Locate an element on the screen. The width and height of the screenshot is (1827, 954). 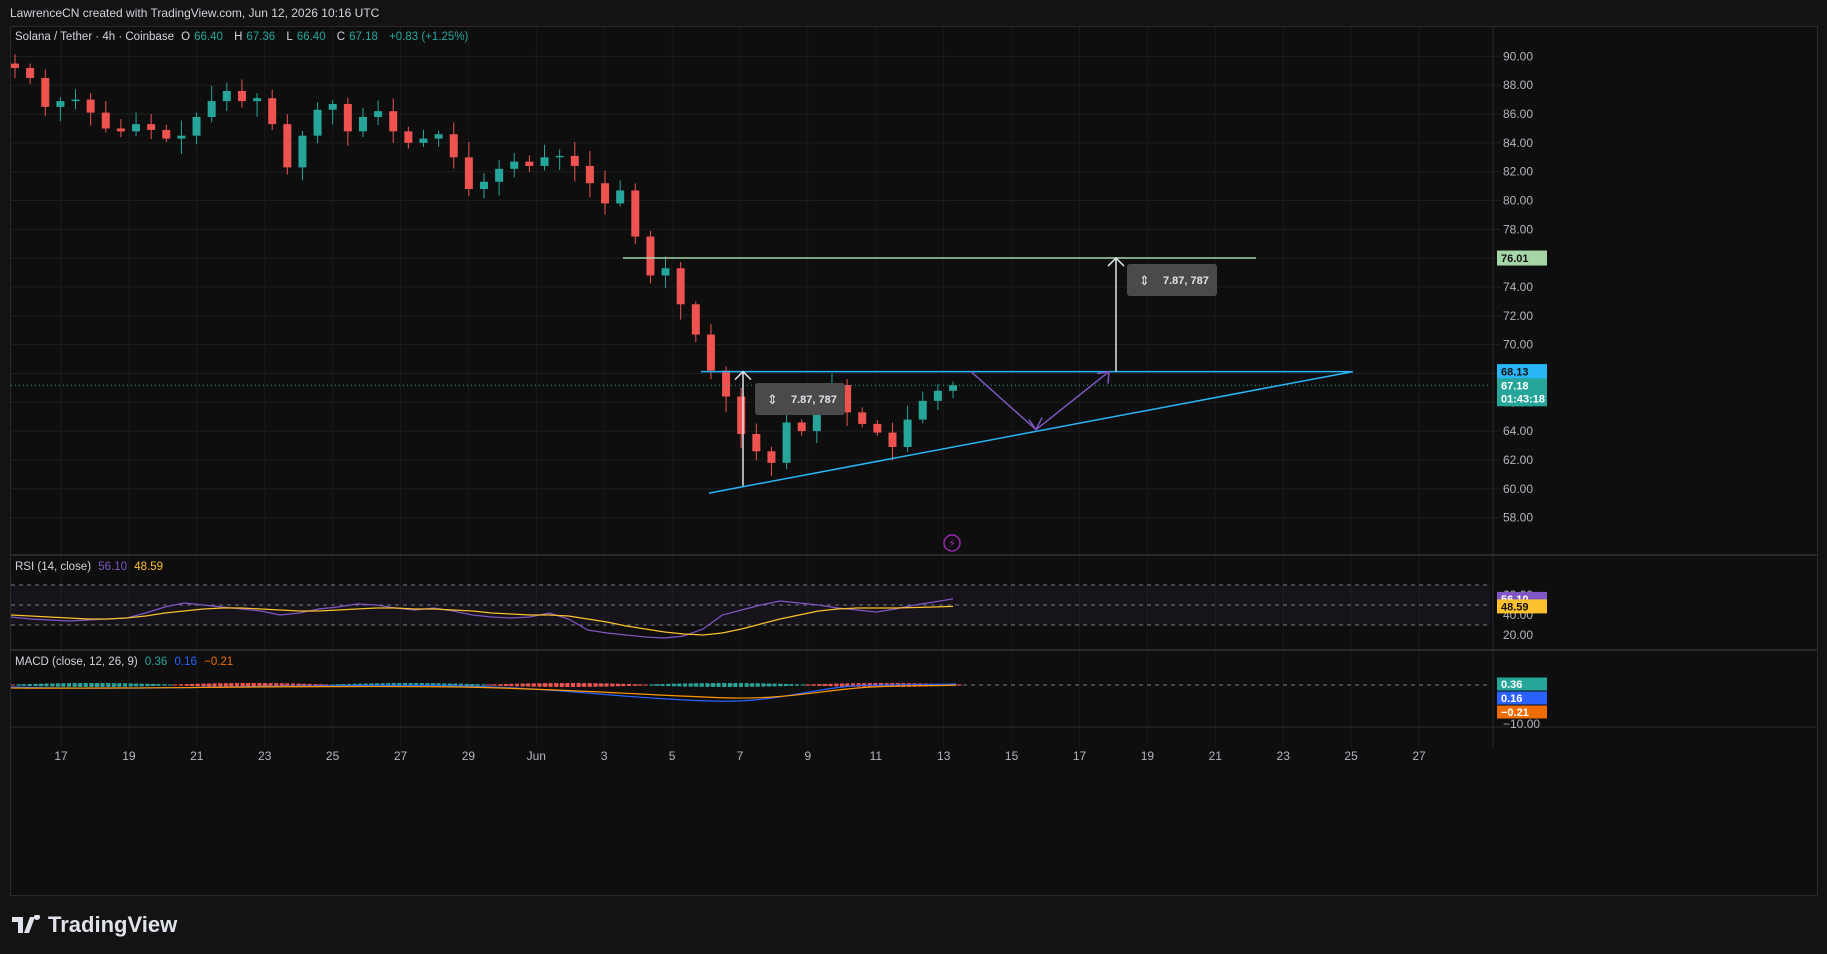
price-axis-label: 72.00 is located at coordinates (1518, 316).